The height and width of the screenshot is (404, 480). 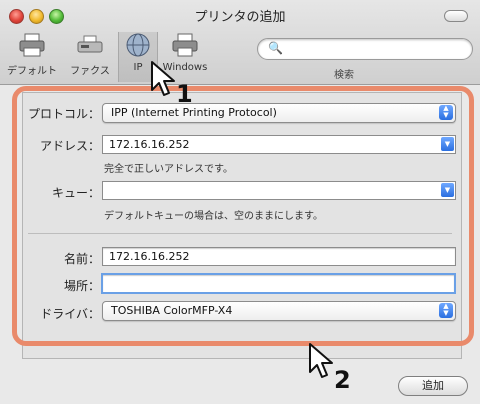 I want to click on toolbar-item-default: デフォルト, so click(x=32, y=57).